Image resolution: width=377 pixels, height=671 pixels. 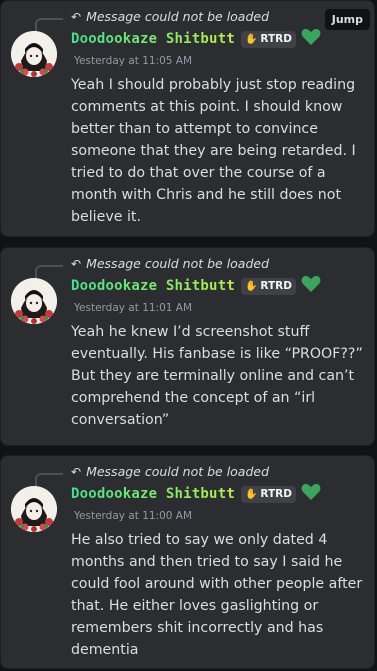 What do you see at coordinates (133, 61) in the screenshot?
I see `timestamp: Yesterday at 11:05 AM` at bounding box center [133, 61].